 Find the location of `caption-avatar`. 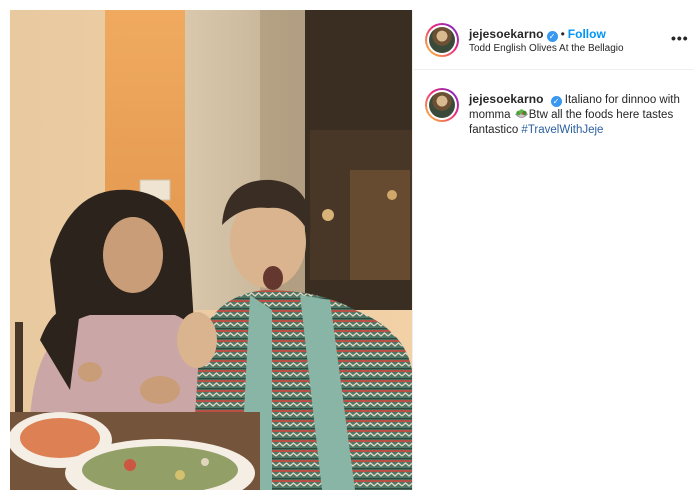

caption-avatar is located at coordinates (442, 105).